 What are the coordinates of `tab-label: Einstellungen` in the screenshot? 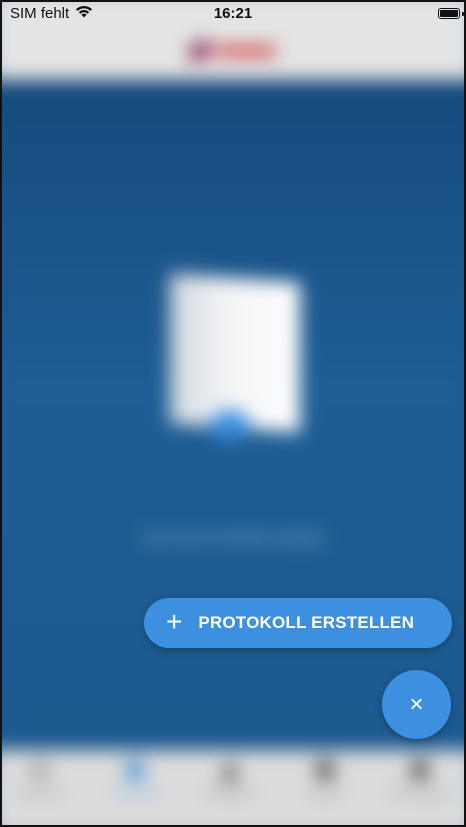 It's located at (420, 793).